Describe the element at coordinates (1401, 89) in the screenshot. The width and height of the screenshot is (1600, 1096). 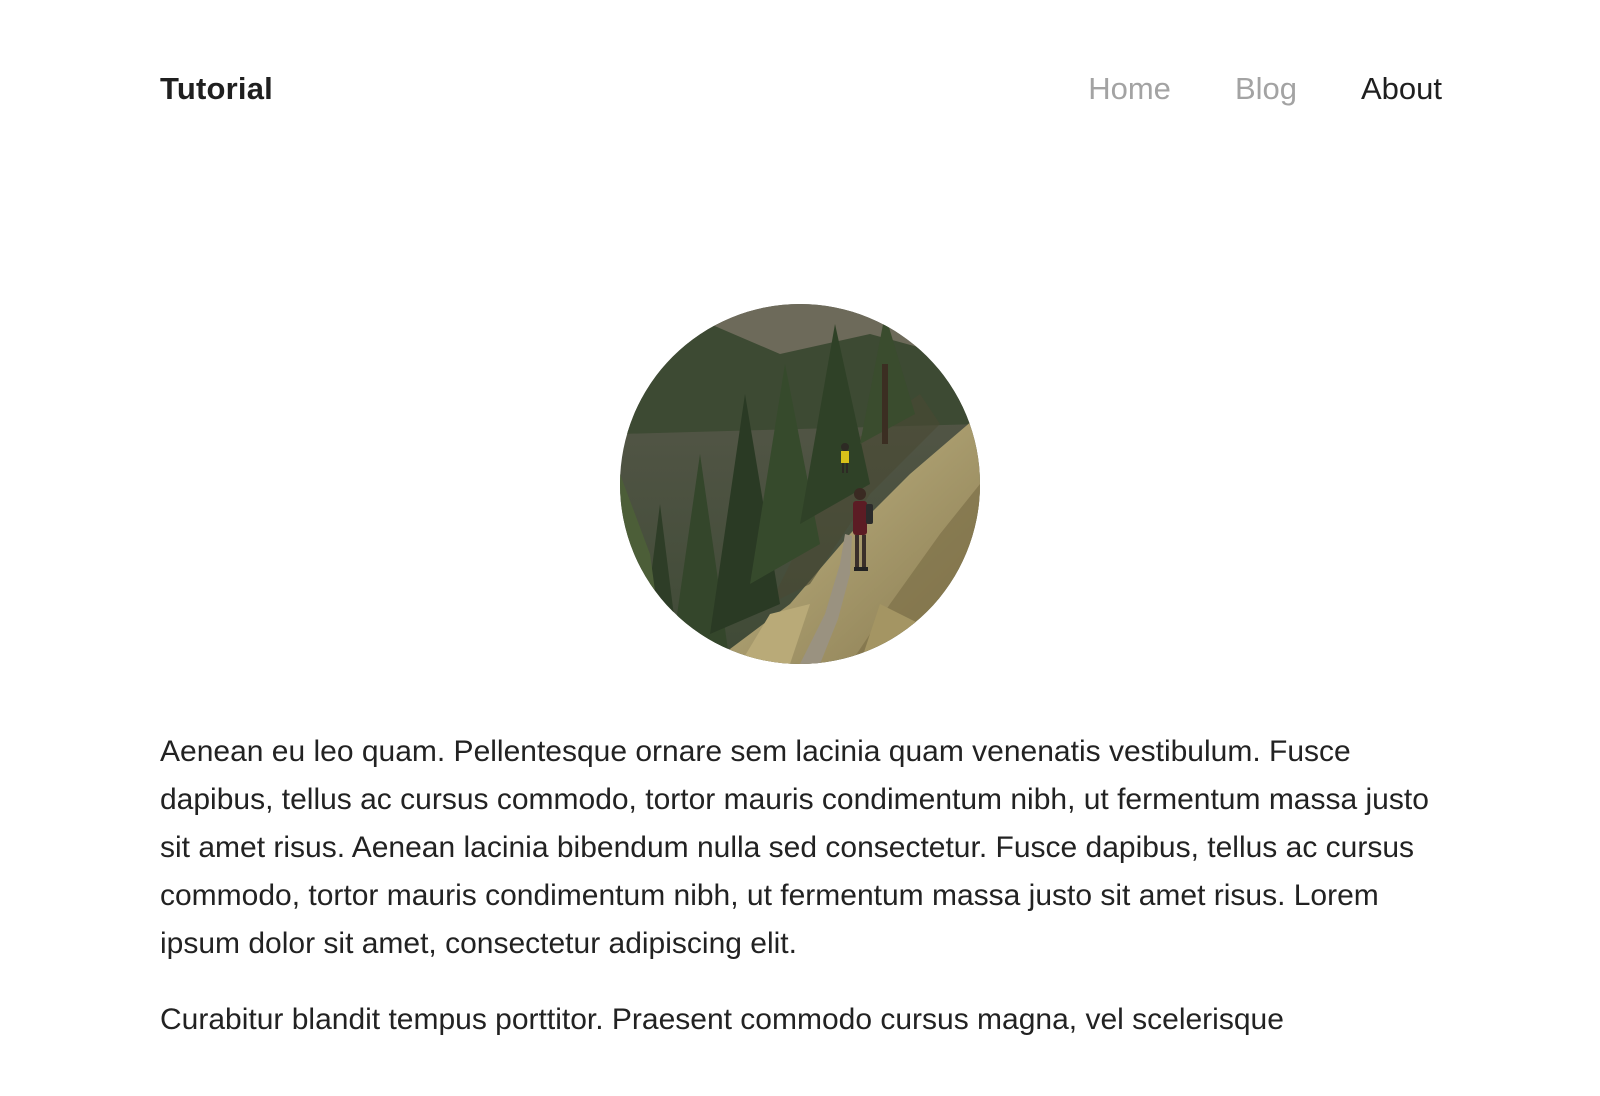
I see `nav-about-link: About` at that location.